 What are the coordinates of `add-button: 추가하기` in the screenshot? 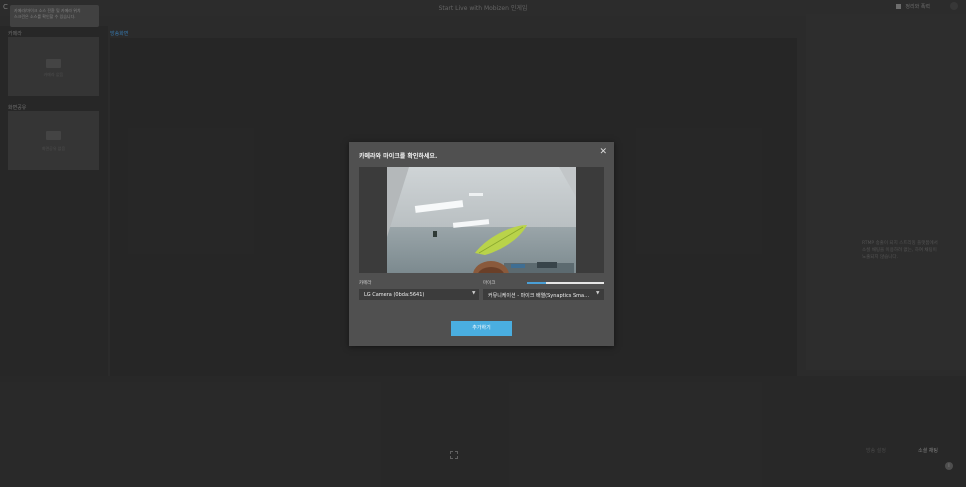 It's located at (481, 328).